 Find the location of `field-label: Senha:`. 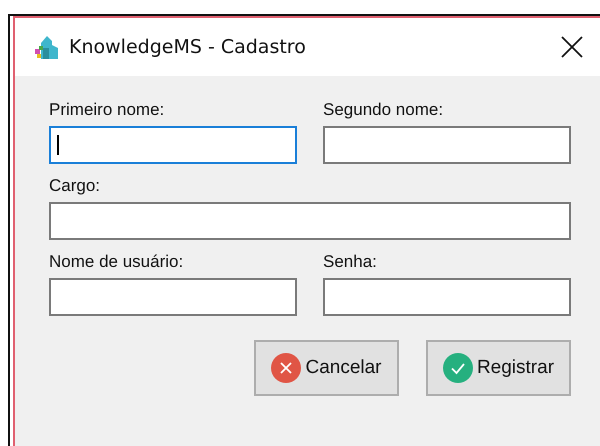

field-label: Senha: is located at coordinates (350, 262).